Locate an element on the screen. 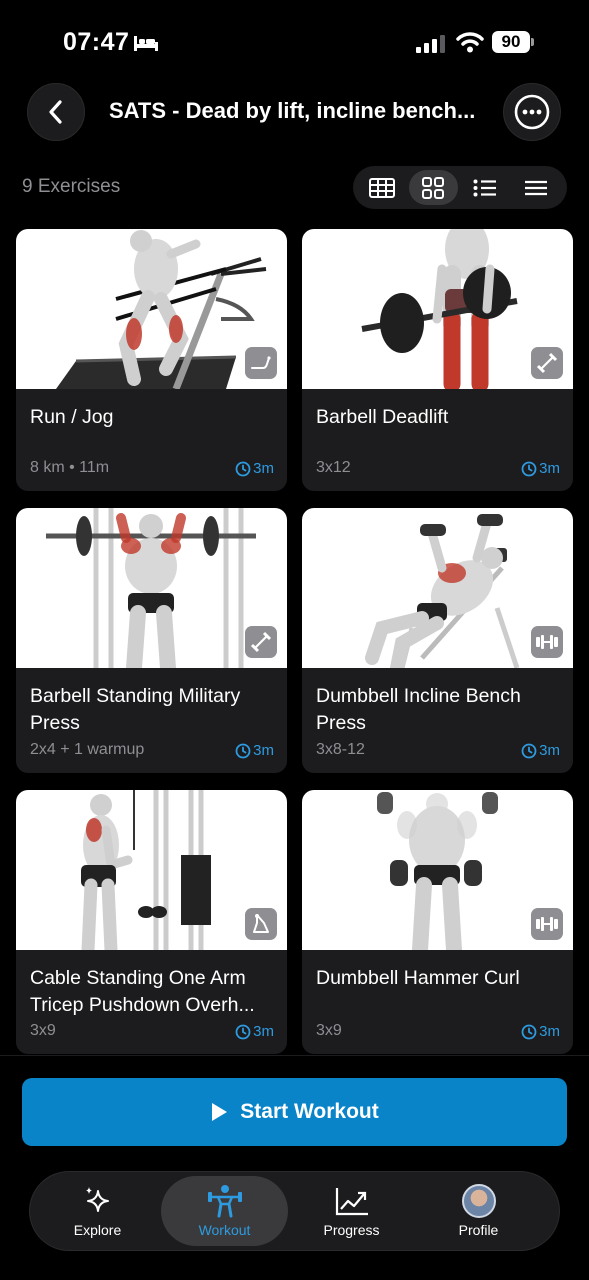 The height and width of the screenshot is (1280, 589). exercise-name: Dumbbell Hammer Curl is located at coordinates (418, 978).